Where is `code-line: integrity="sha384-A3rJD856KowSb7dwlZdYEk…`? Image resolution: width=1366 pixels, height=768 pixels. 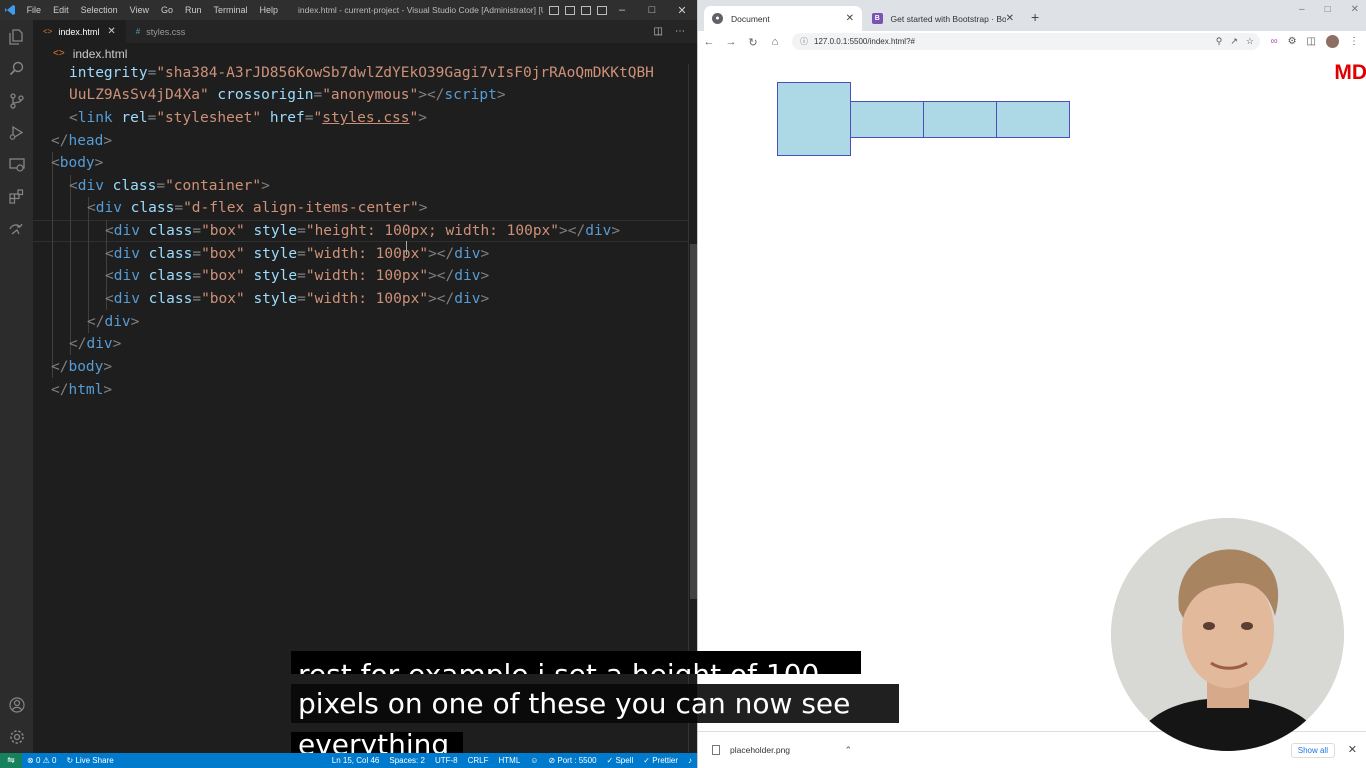
code-line: integrity="sha384-A3rJD856KowSb7dwlZdYEk… is located at coordinates (361, 73).